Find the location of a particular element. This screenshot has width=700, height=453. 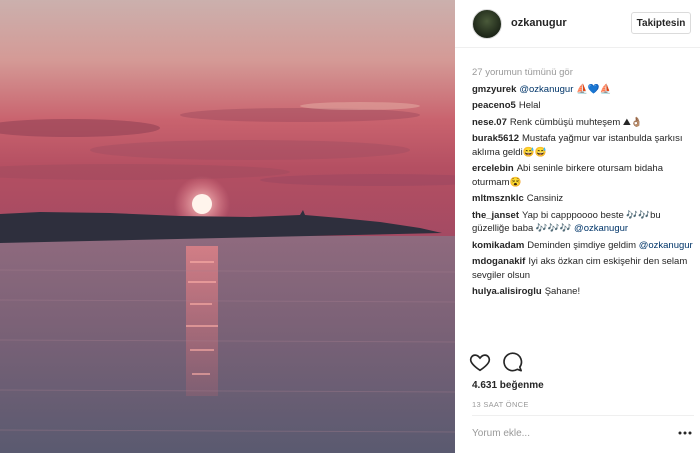

comment-text: Cansiniz is located at coordinates (545, 198).